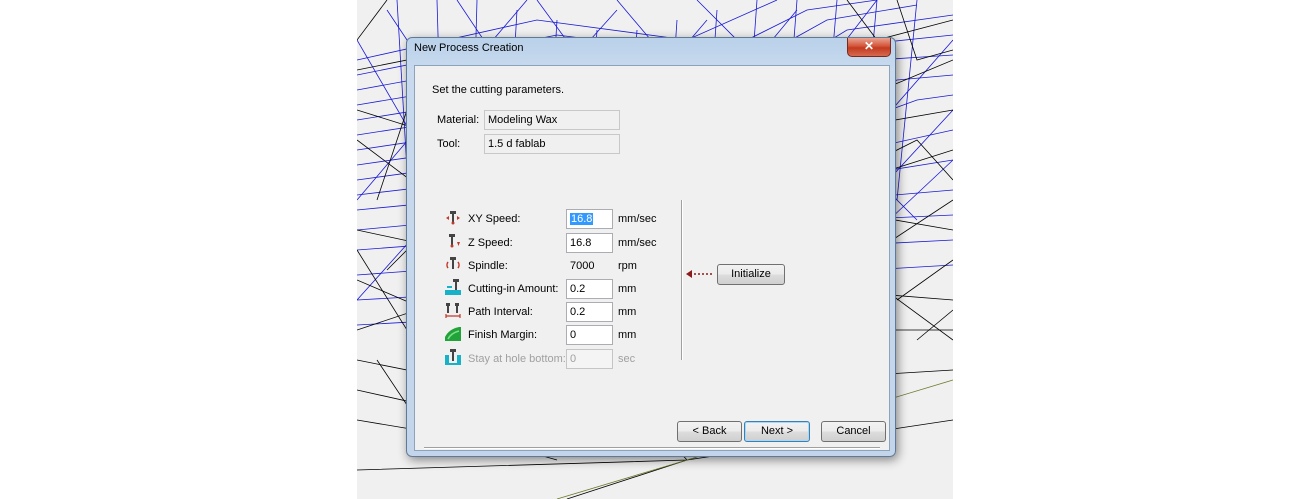  I want to click on z-speed-label: Z Speed:, so click(490, 243).